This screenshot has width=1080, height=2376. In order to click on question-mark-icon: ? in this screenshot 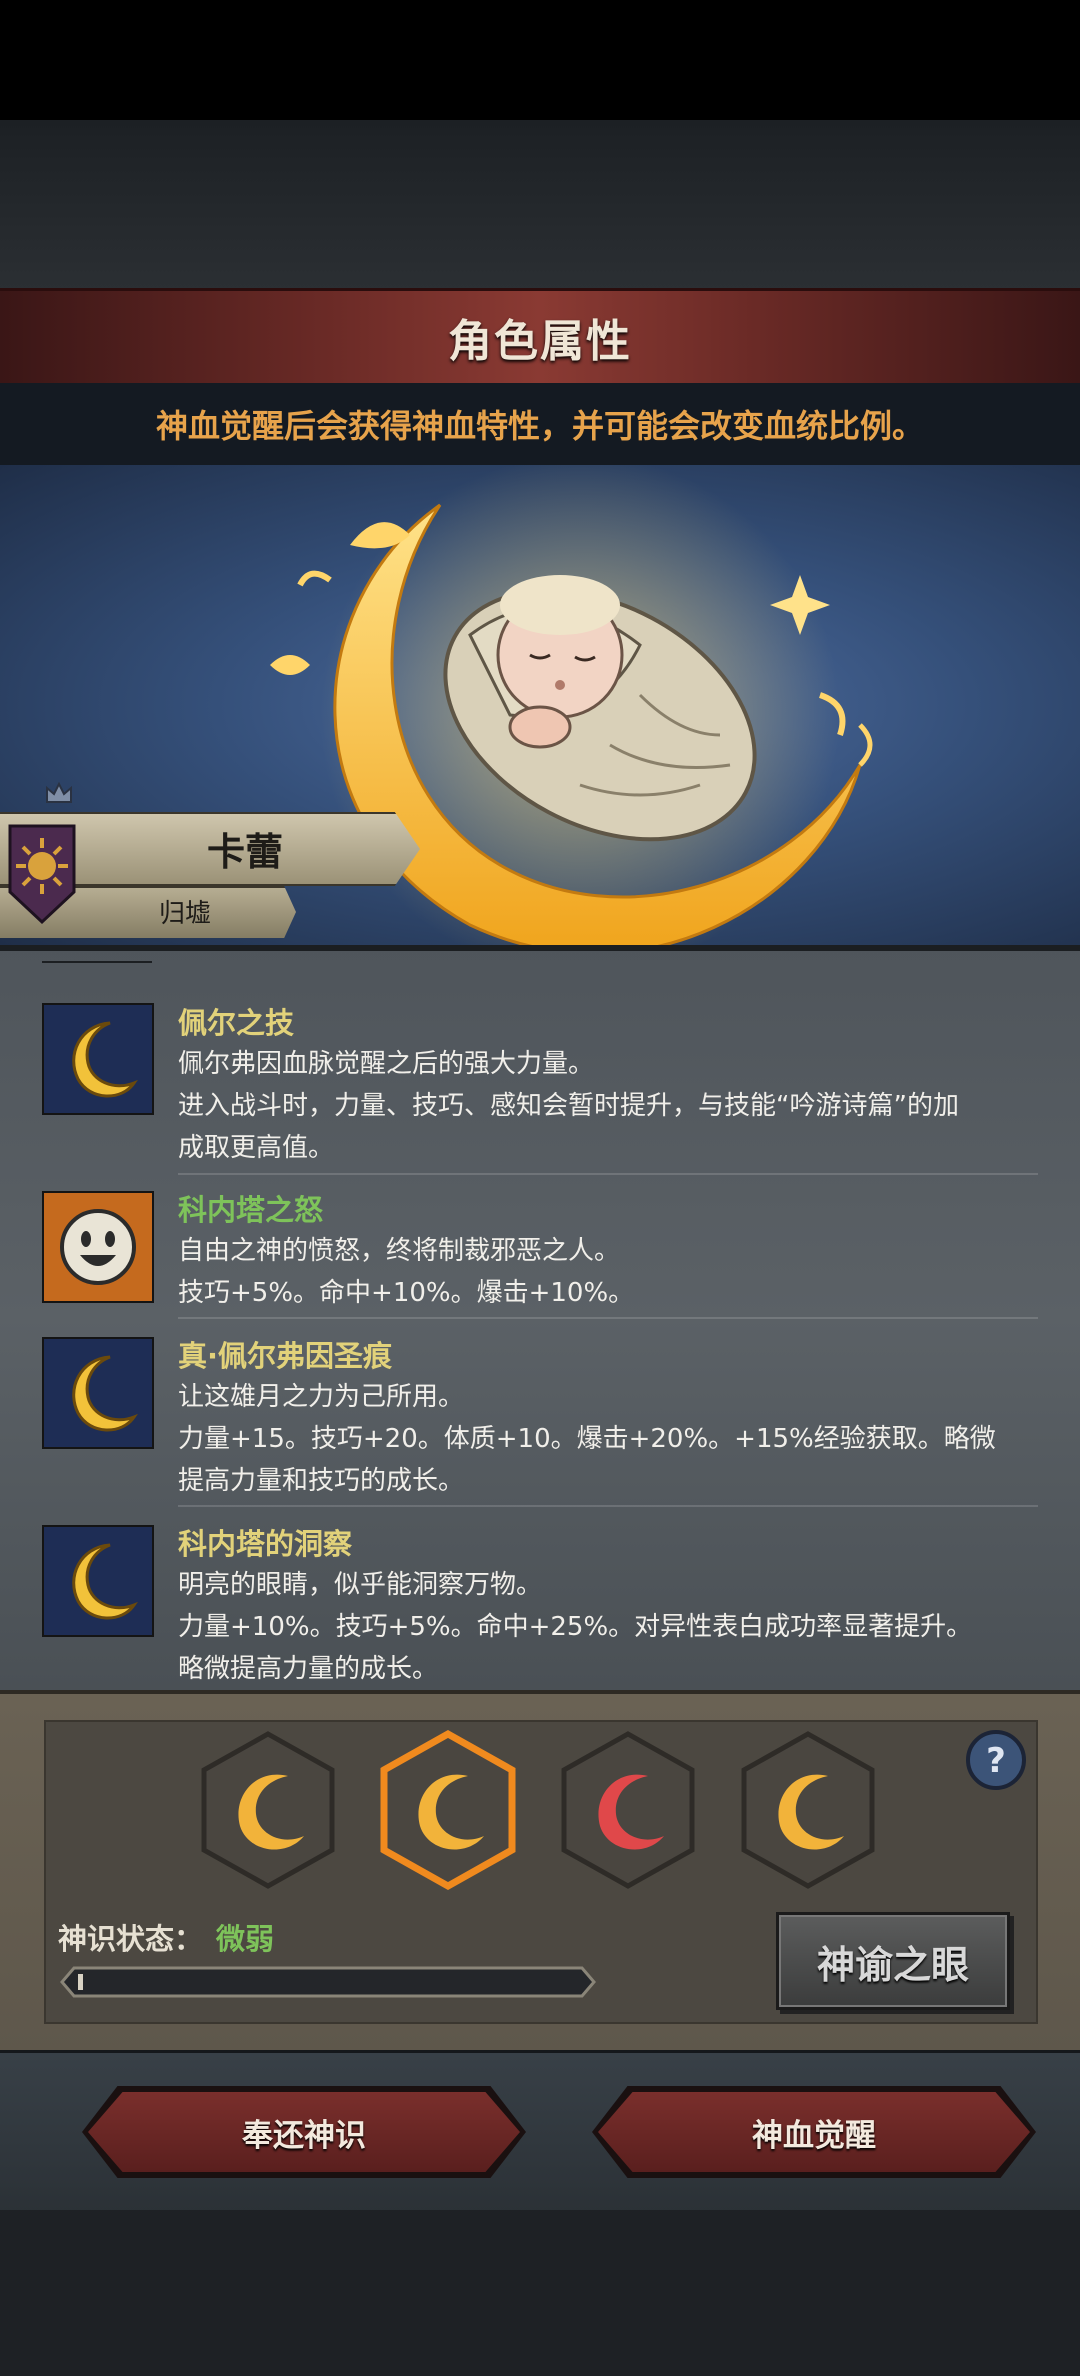, I will do `click(996, 1760)`.